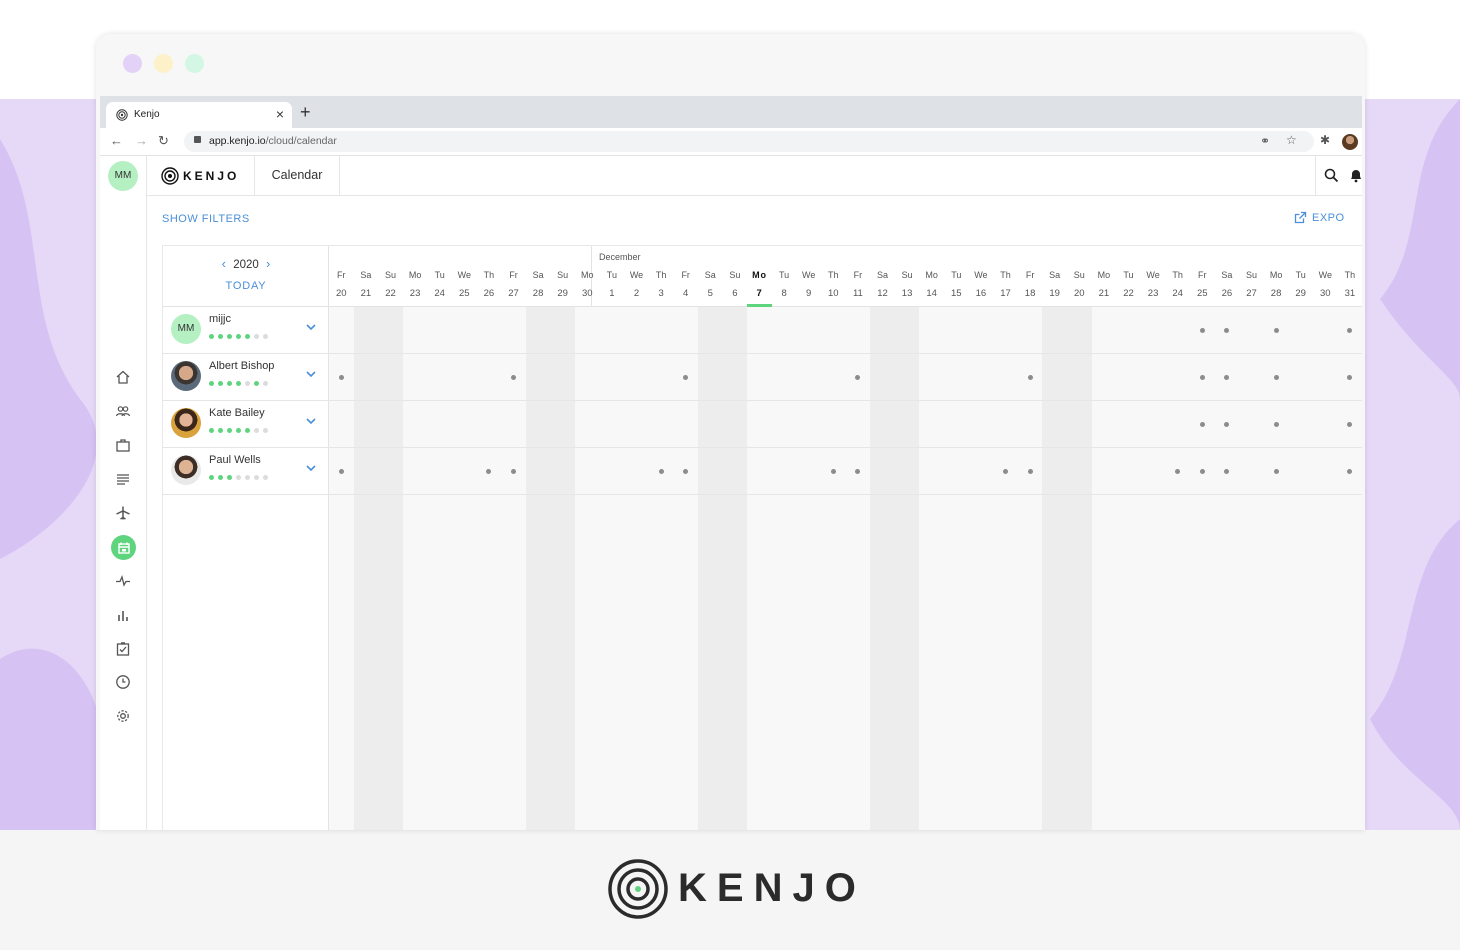 Image resolution: width=1460 pixels, height=950 pixels. What do you see at coordinates (749, 141) in the screenshot?
I see `address-bar: app.kenjo.io/cloud/calendar ⚭ ☆` at bounding box center [749, 141].